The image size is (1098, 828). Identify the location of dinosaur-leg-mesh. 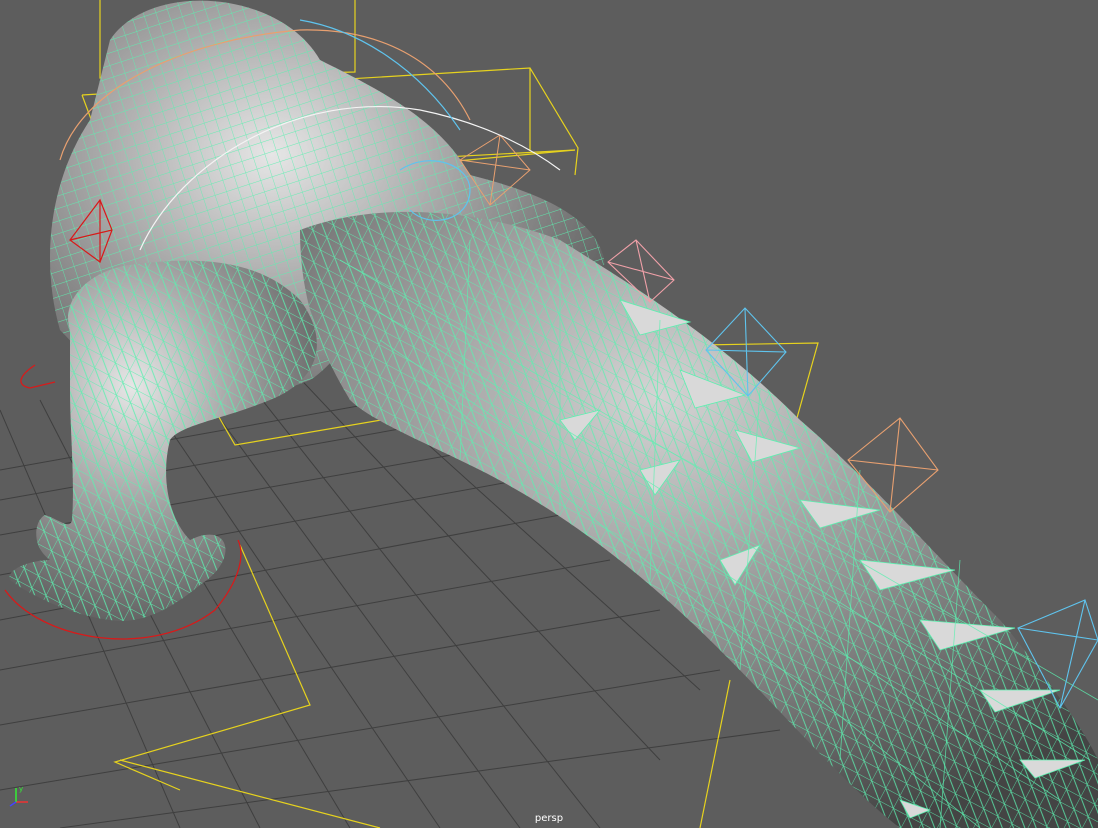
(163, 440).